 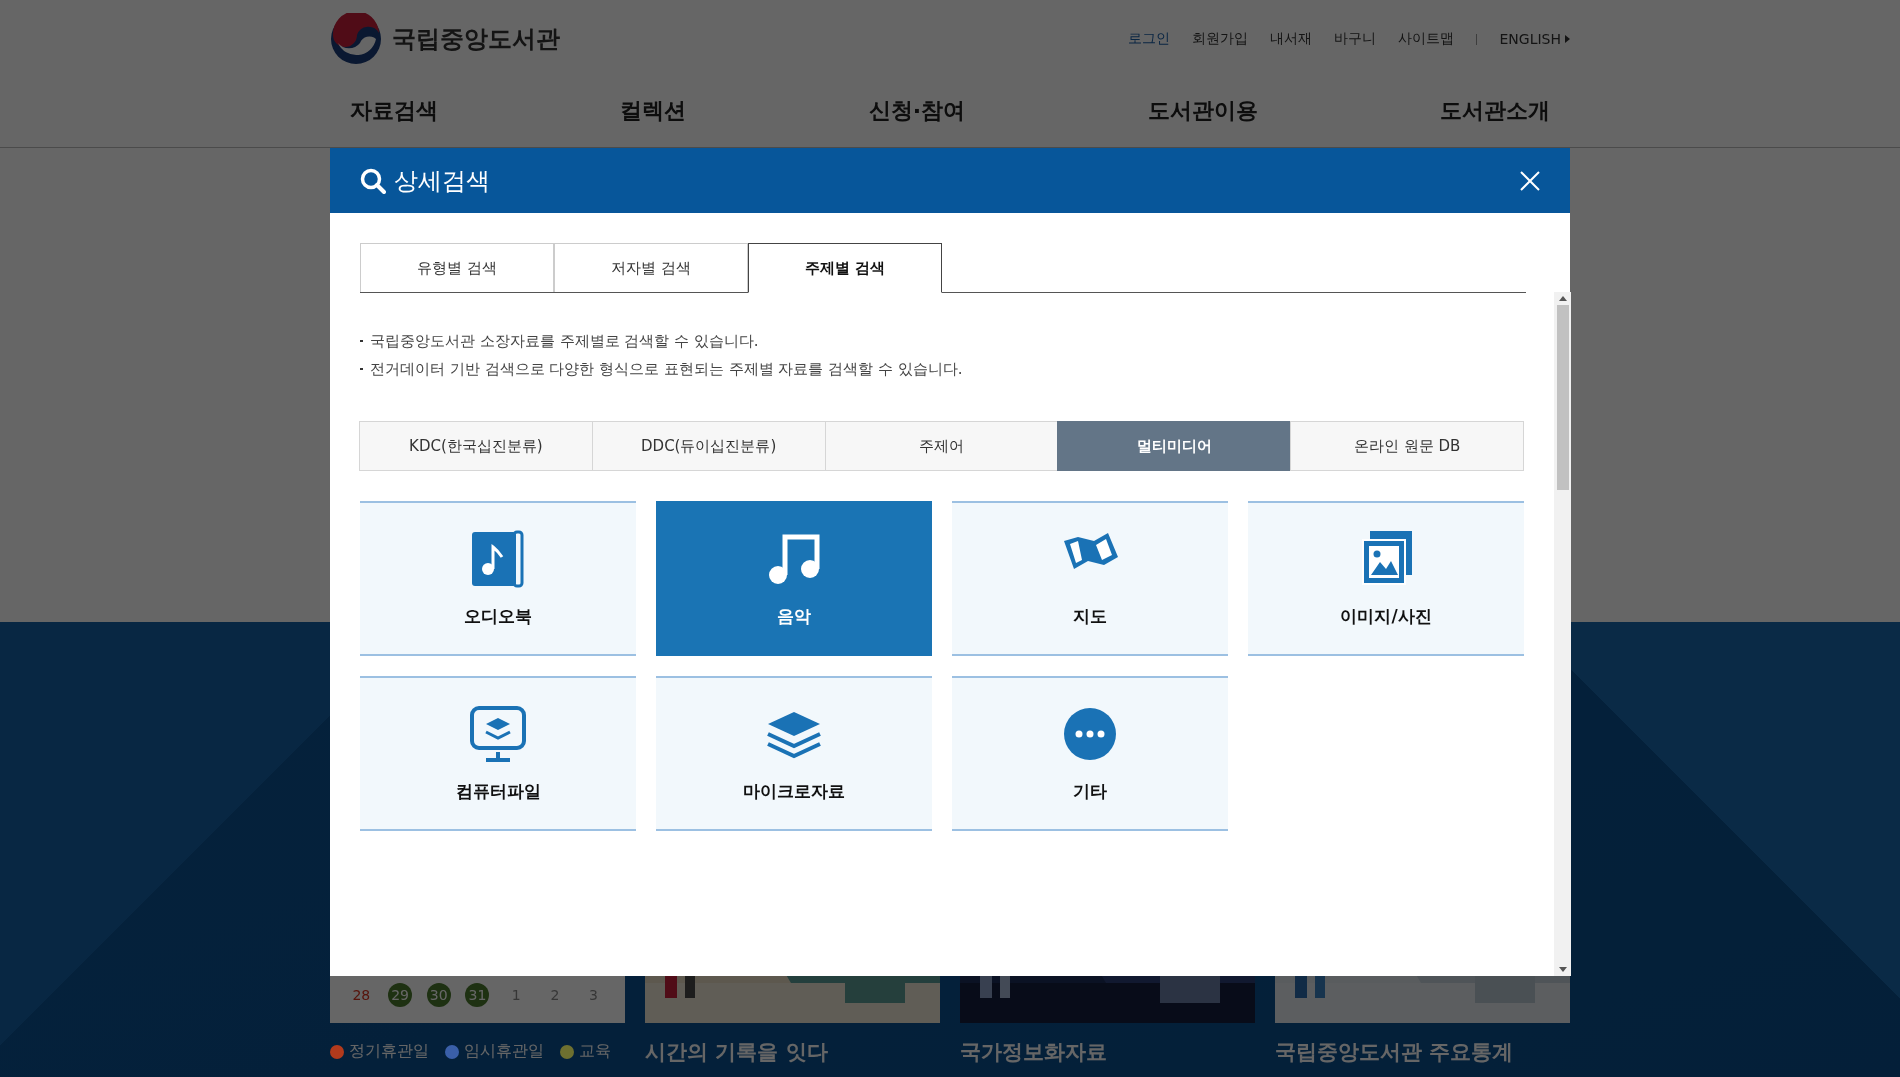 I want to click on category-tab: DDC(듀이십진분류), so click(x=708, y=446).